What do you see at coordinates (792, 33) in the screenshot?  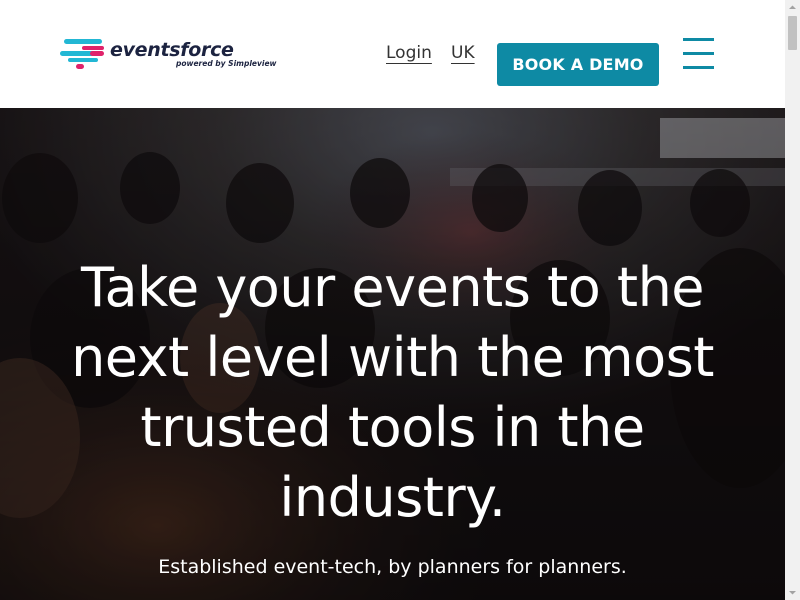 I see `scrollbar-thumb` at bounding box center [792, 33].